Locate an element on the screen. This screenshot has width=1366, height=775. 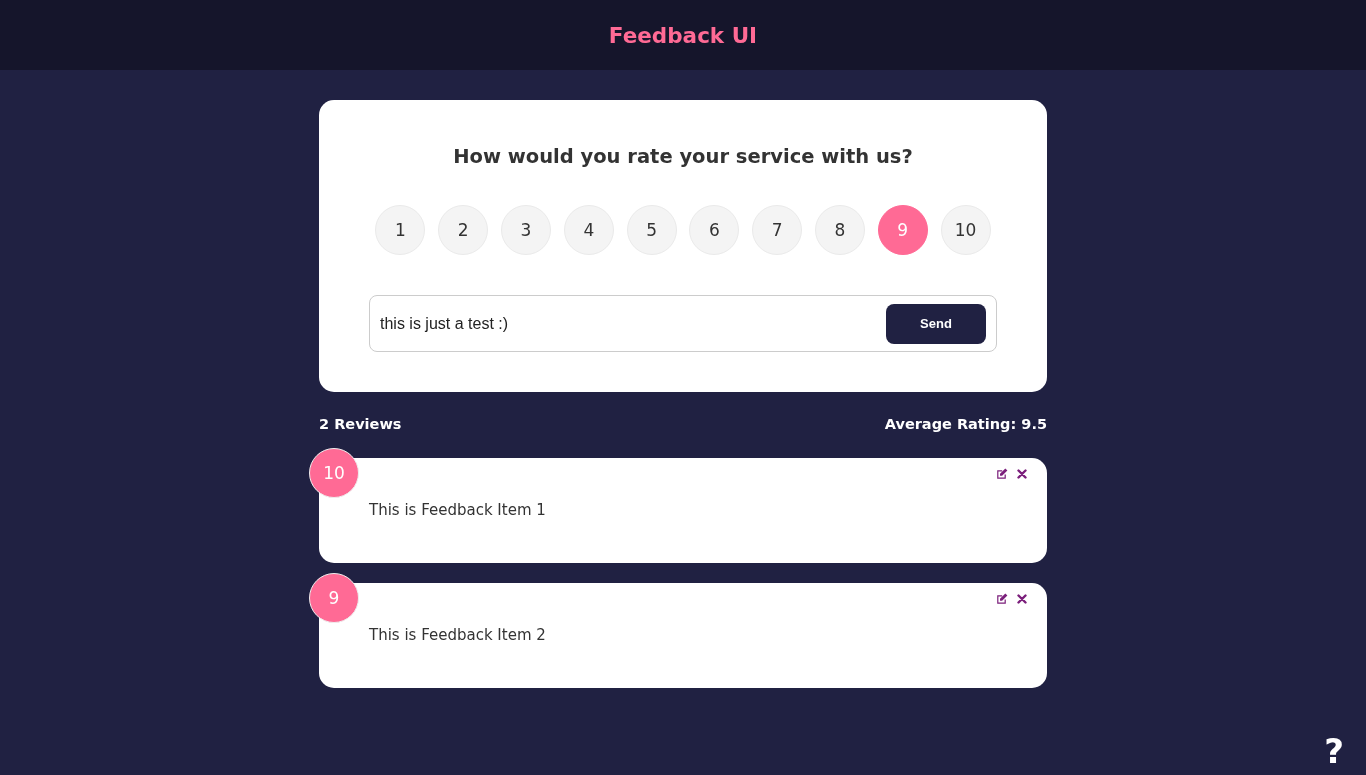
review-field: this is just a test :) Send is located at coordinates (683, 323).